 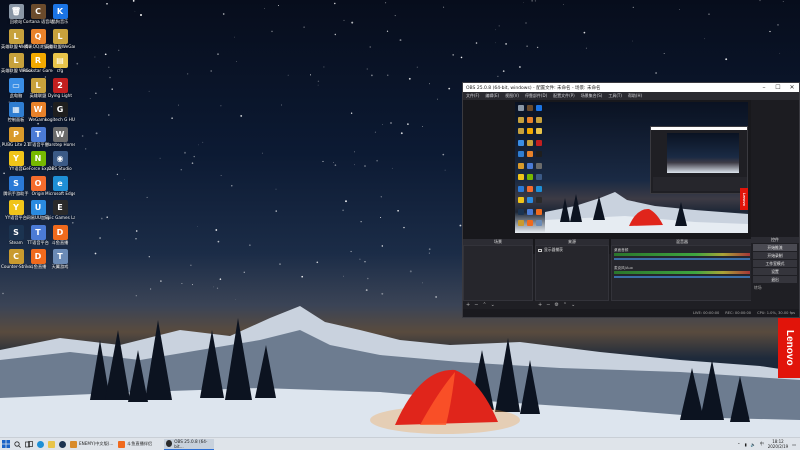 What do you see at coordinates (60, 87) in the screenshot?
I see `desktop-icon: 2 Dying Light` at bounding box center [60, 87].